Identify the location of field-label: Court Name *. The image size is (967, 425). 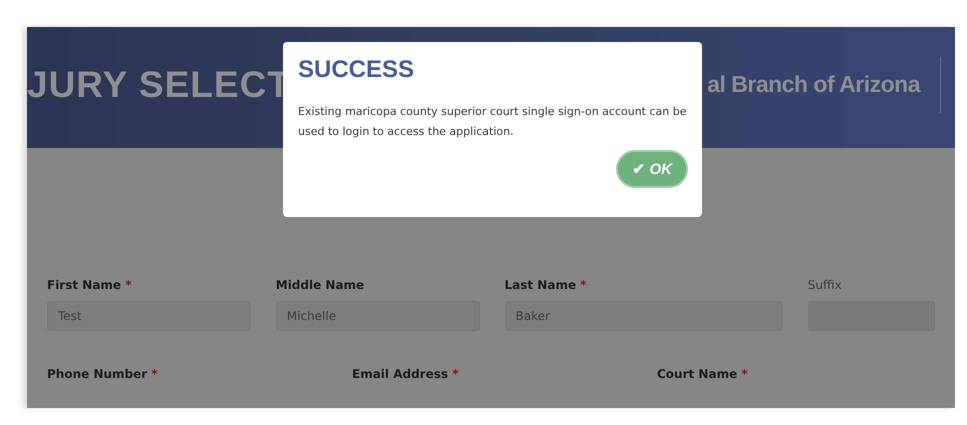
(703, 374).